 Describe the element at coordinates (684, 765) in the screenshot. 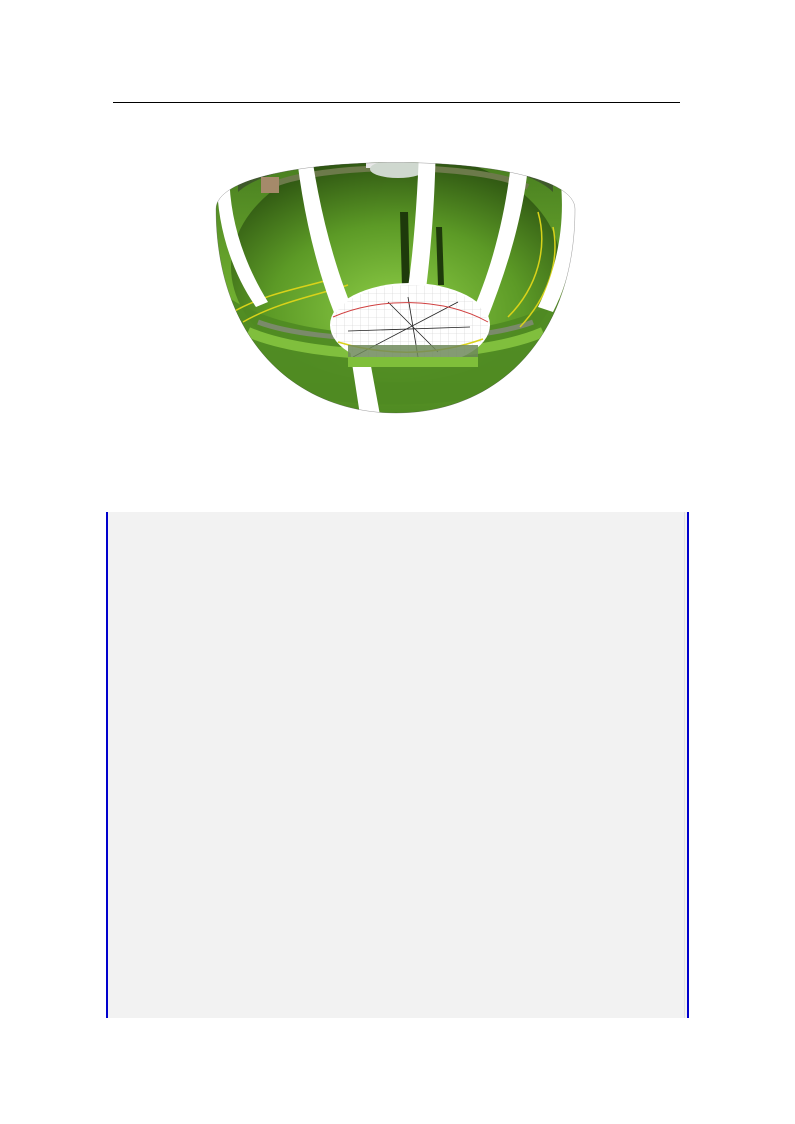

I see `frame-inner-edge` at that location.